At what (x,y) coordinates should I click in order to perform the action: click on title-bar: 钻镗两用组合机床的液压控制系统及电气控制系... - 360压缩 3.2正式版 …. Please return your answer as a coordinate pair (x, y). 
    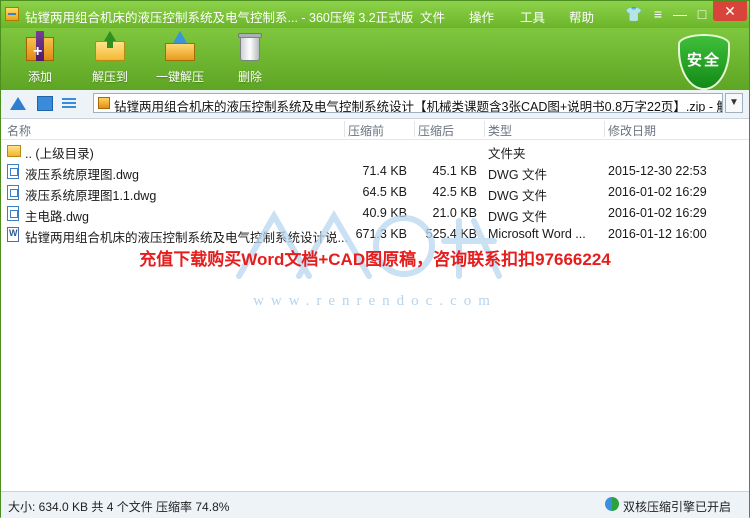
    Looking at the image, I should click on (375, 14).